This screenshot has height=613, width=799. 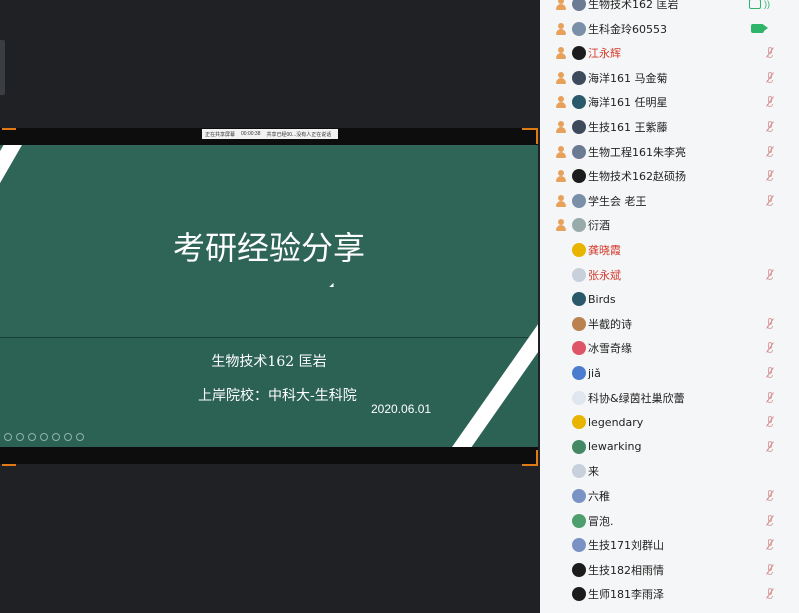 What do you see at coordinates (637, 177) in the screenshot?
I see `member-name: 生物技术162赵硕扬` at bounding box center [637, 177].